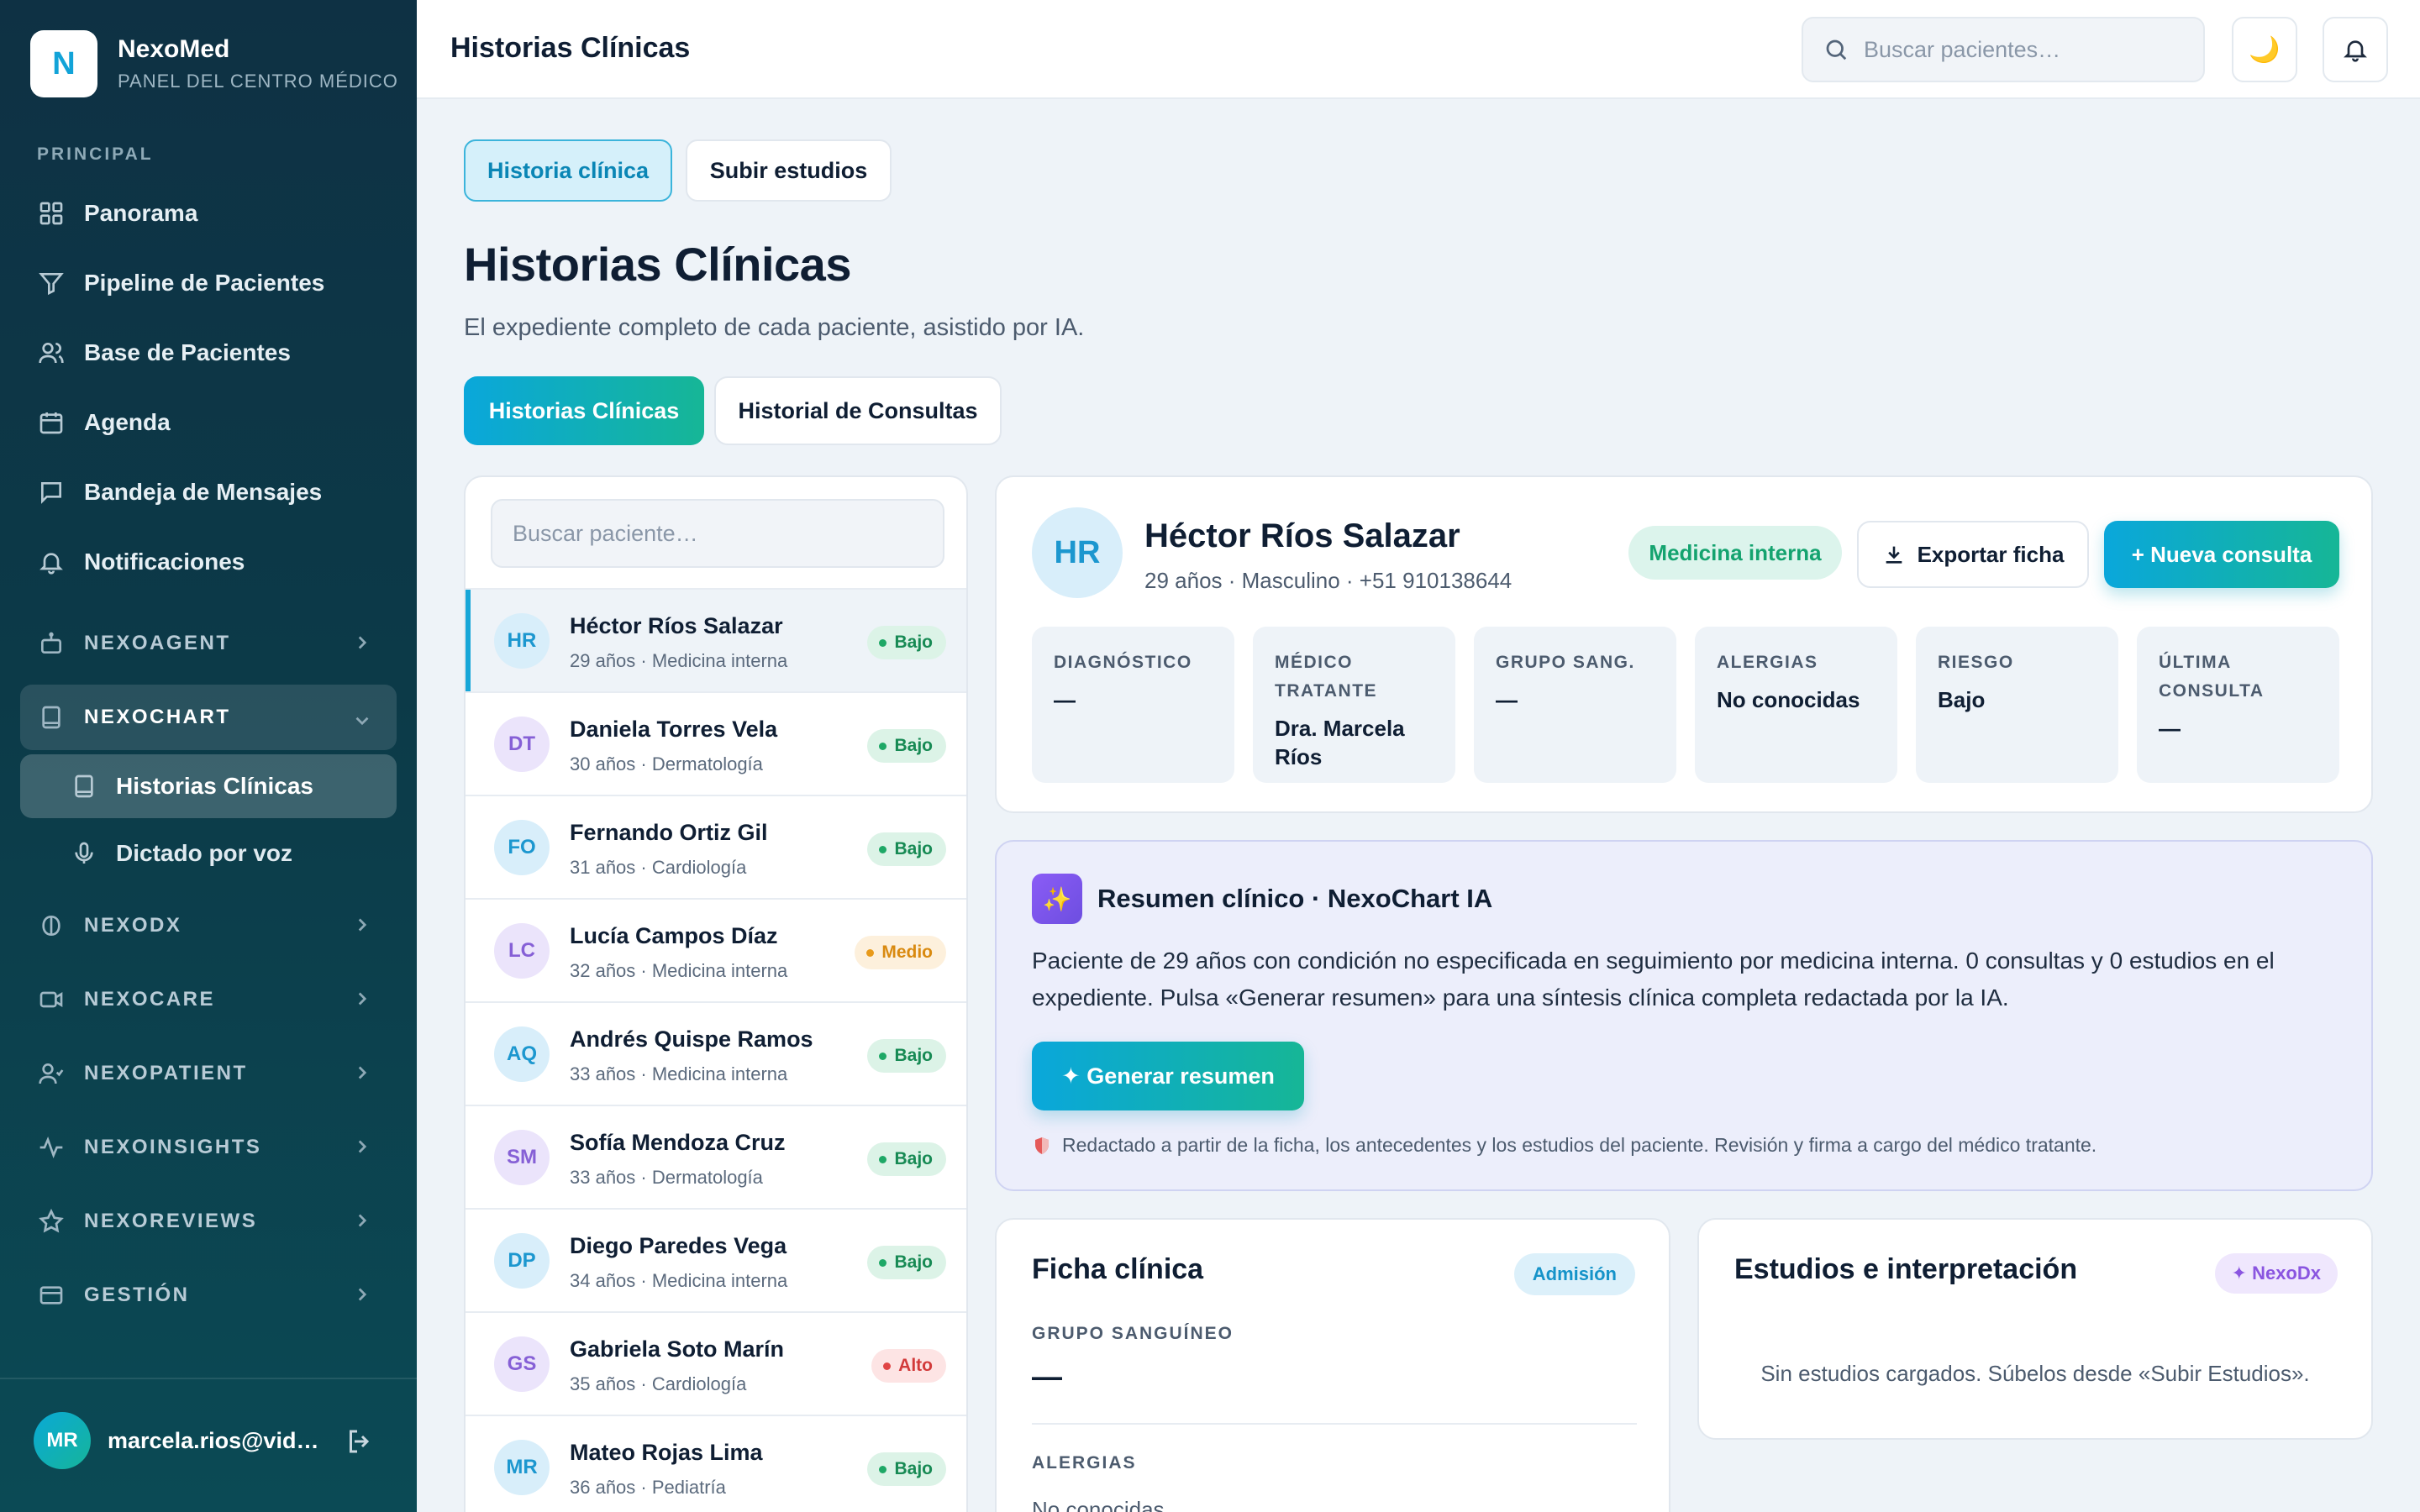  What do you see at coordinates (718, 533) in the screenshot?
I see `patient-search-input` at bounding box center [718, 533].